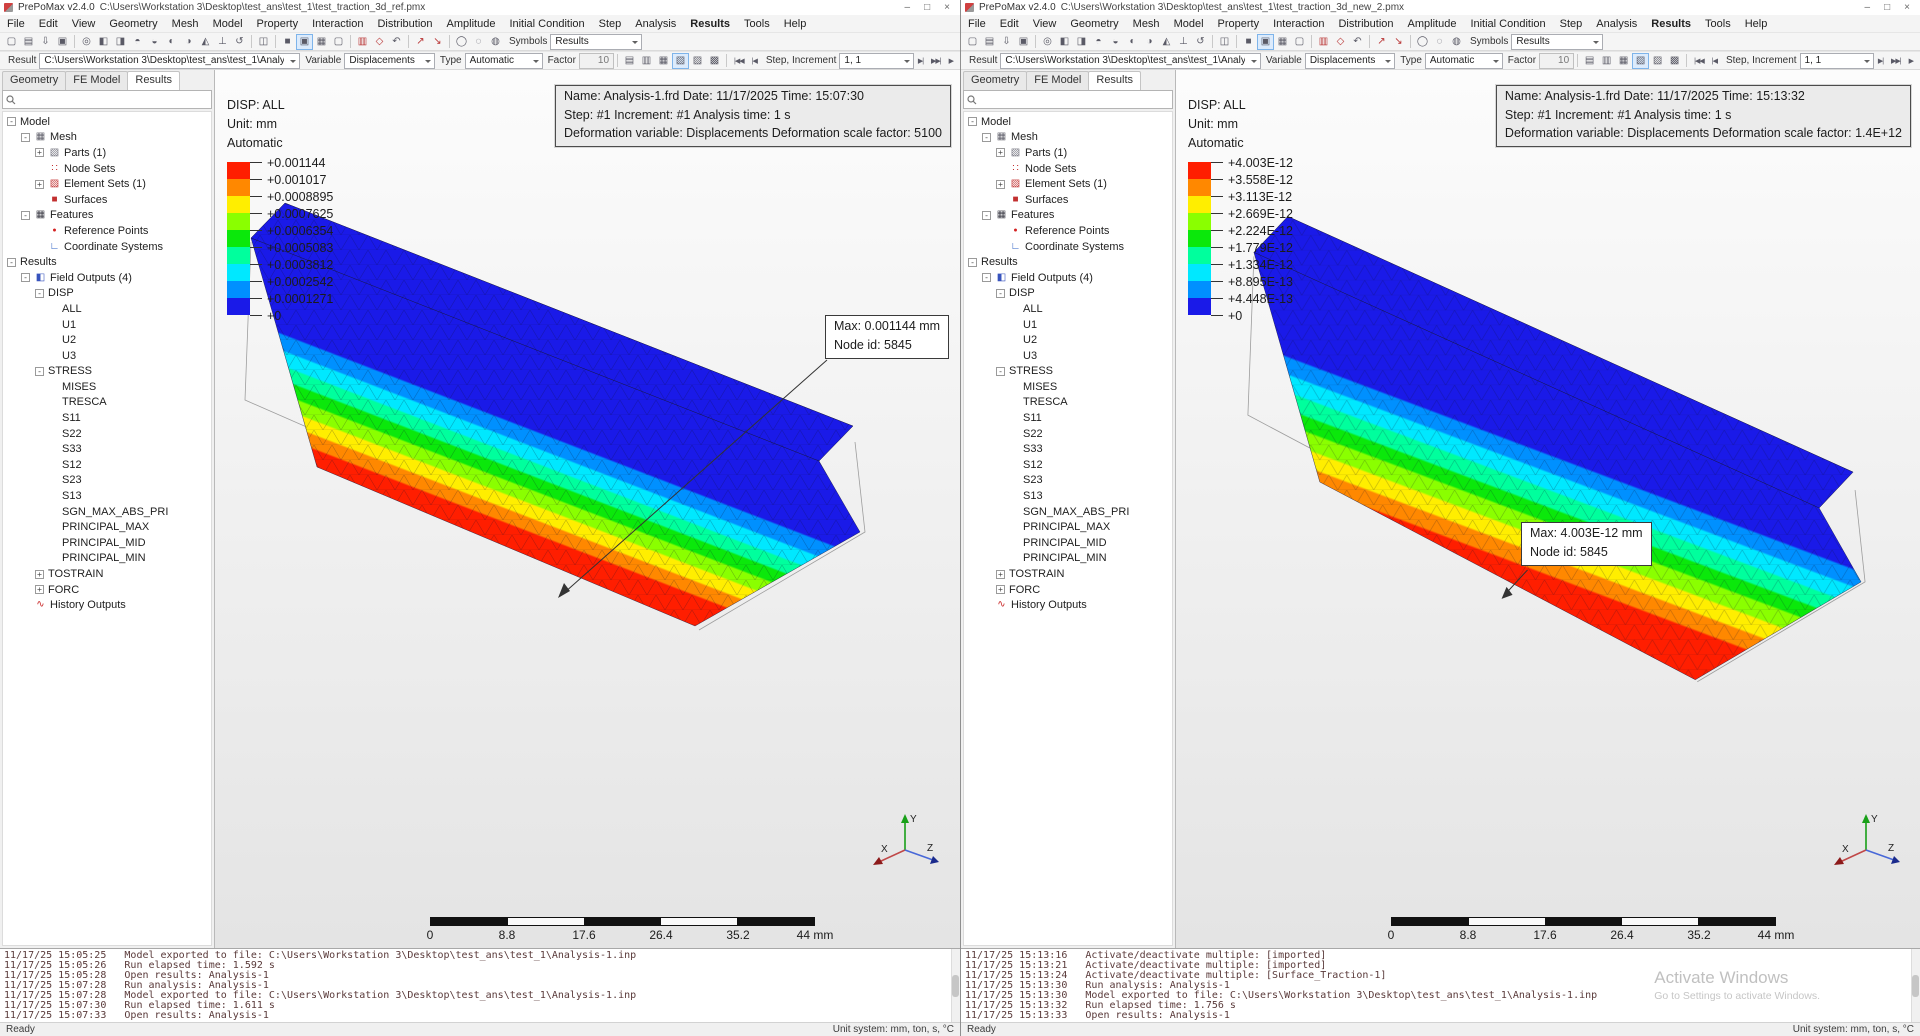  I want to click on tree-search, so click(107, 99).